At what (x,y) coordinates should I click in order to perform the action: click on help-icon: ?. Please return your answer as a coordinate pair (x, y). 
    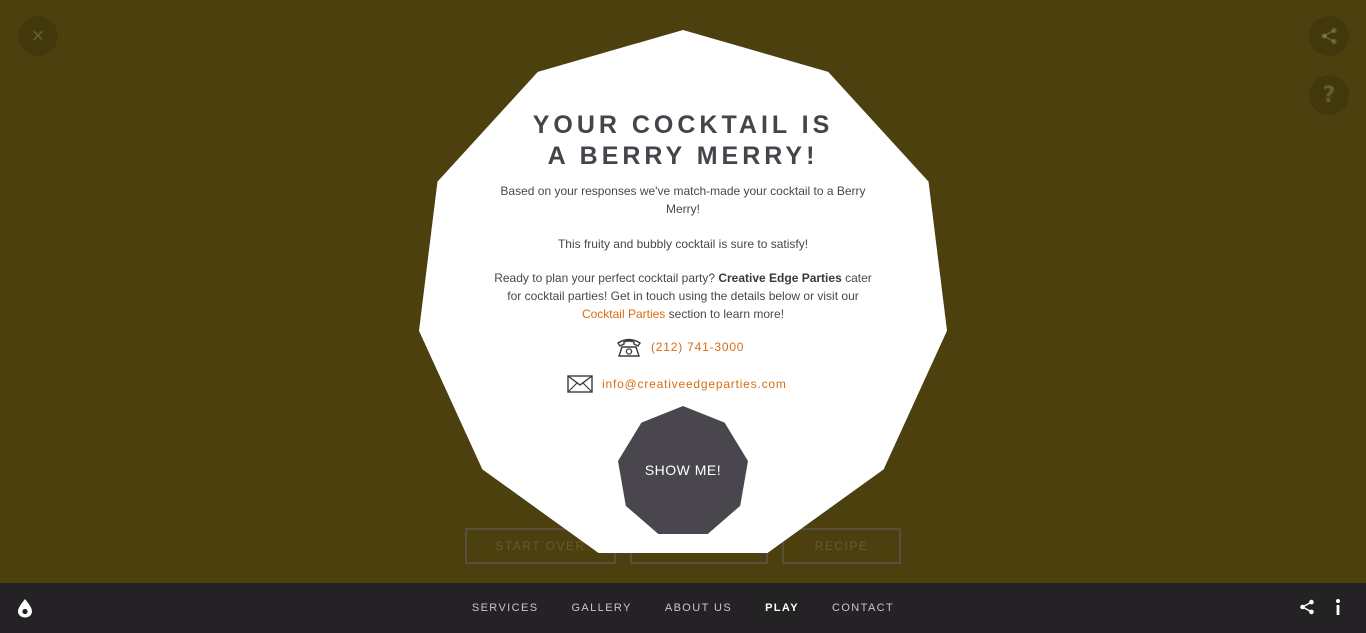
    Looking at the image, I should click on (1329, 95).